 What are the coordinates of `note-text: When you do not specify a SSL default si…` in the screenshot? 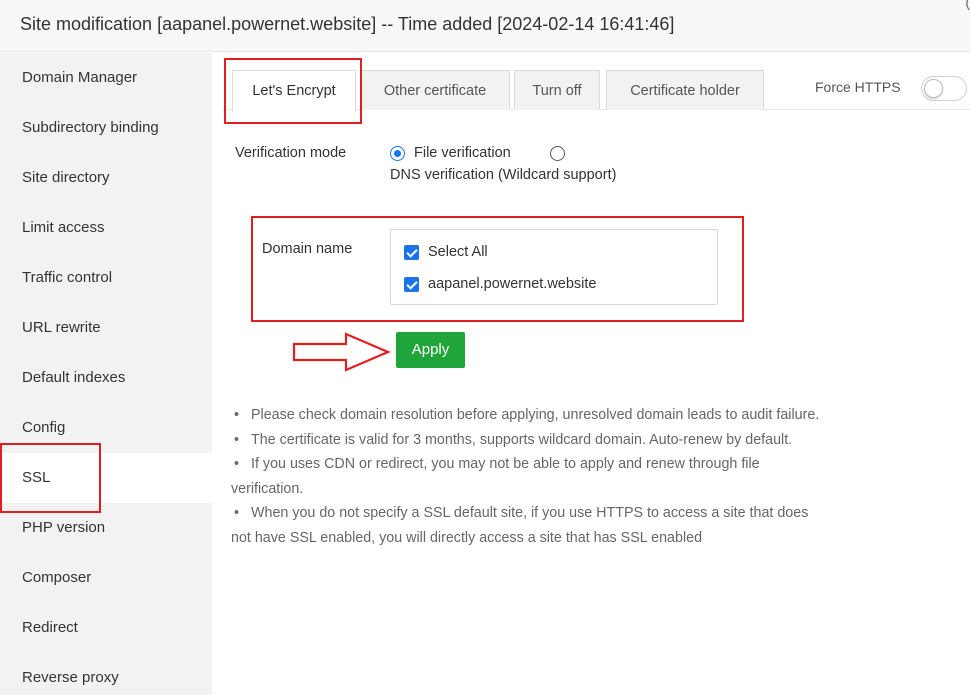 It's located at (520, 525).